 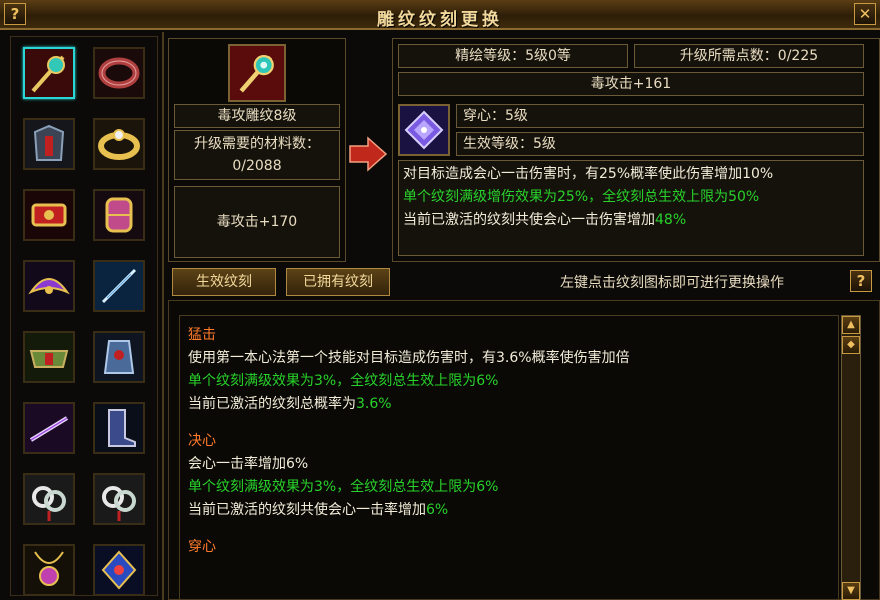 I want to click on desc-line-2: 单个纹刻满级增伤效果为25%，全纹刻总生效上限为50%, so click(x=581, y=197).